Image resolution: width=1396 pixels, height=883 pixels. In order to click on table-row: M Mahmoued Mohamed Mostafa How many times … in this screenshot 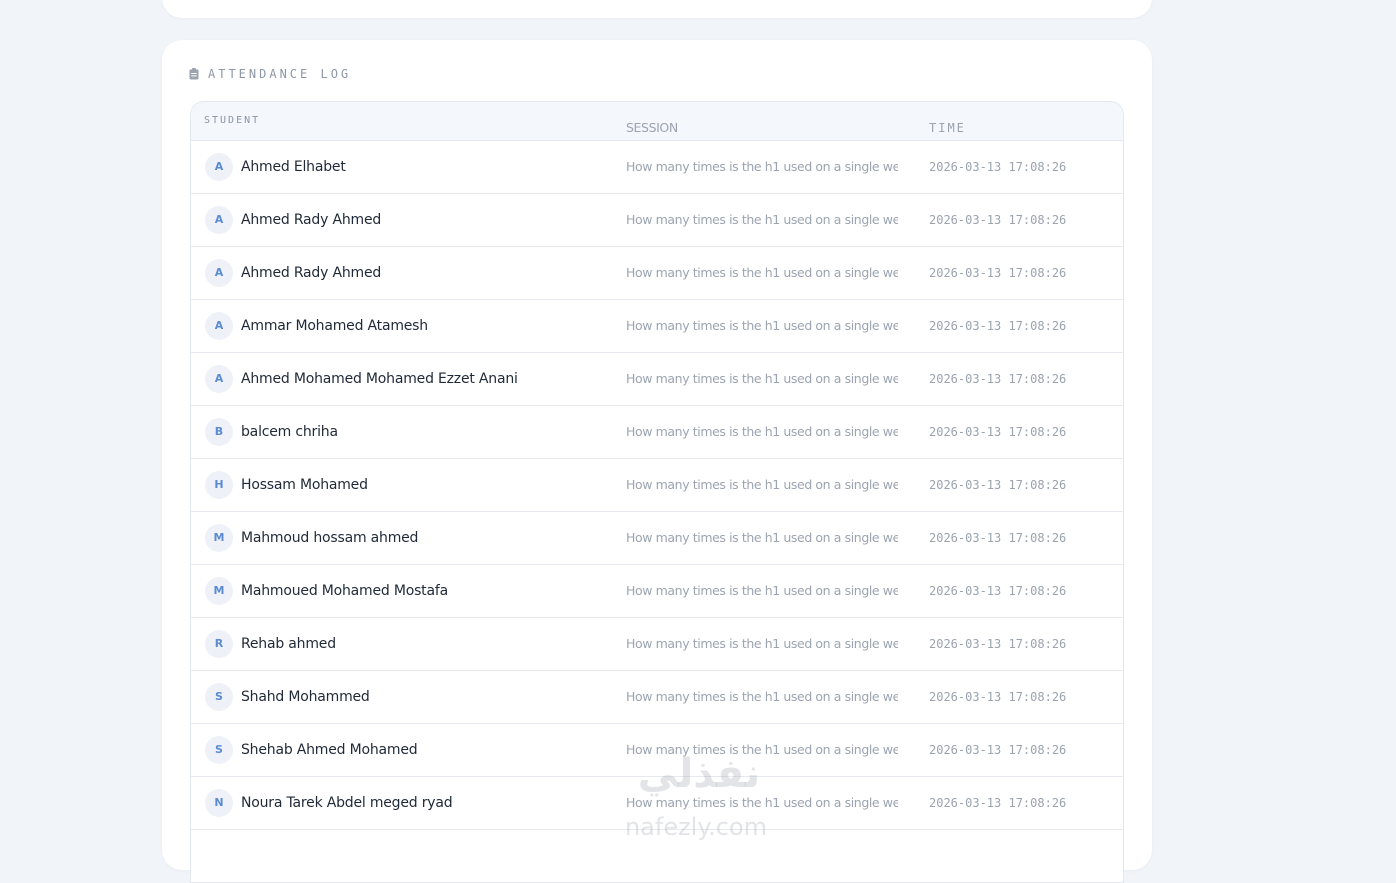, I will do `click(657, 591)`.